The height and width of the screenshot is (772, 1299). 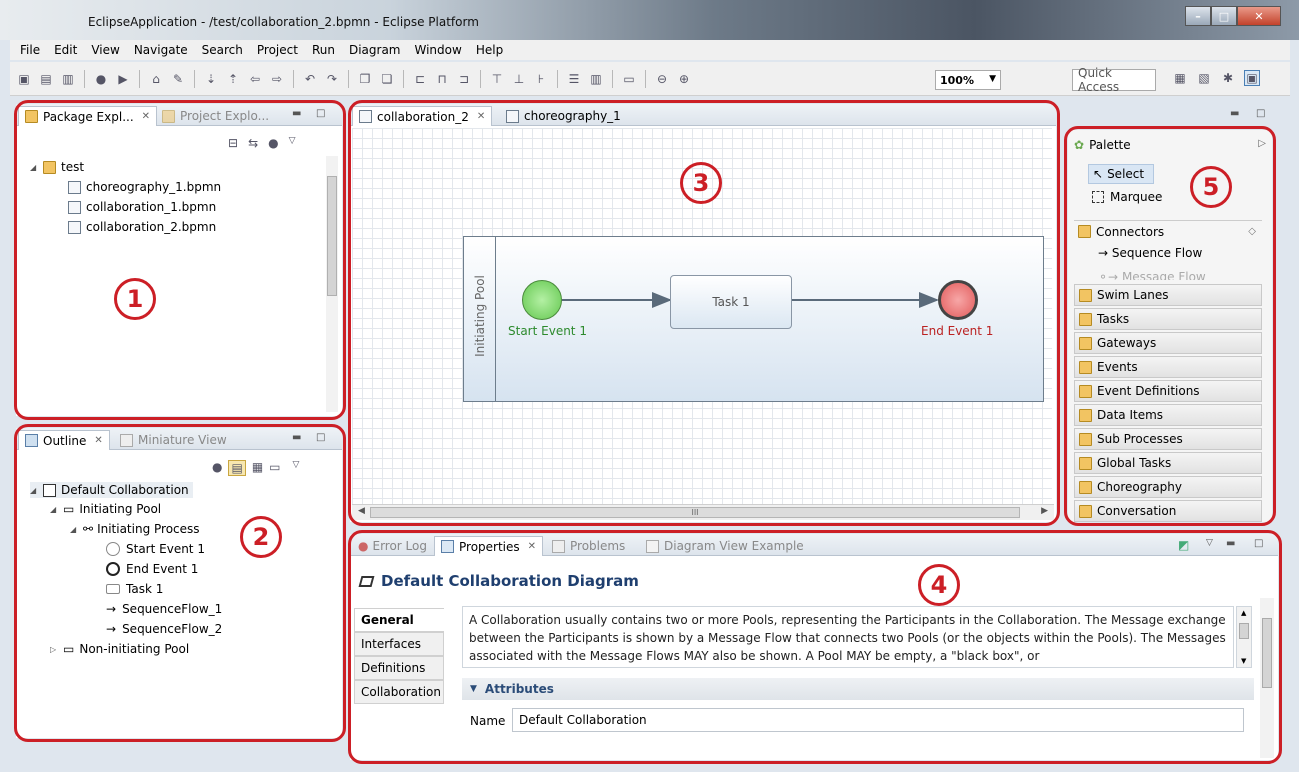 What do you see at coordinates (1168, 295) in the screenshot?
I see `palette-drawer-swim-lanes: Swim Lanes` at bounding box center [1168, 295].